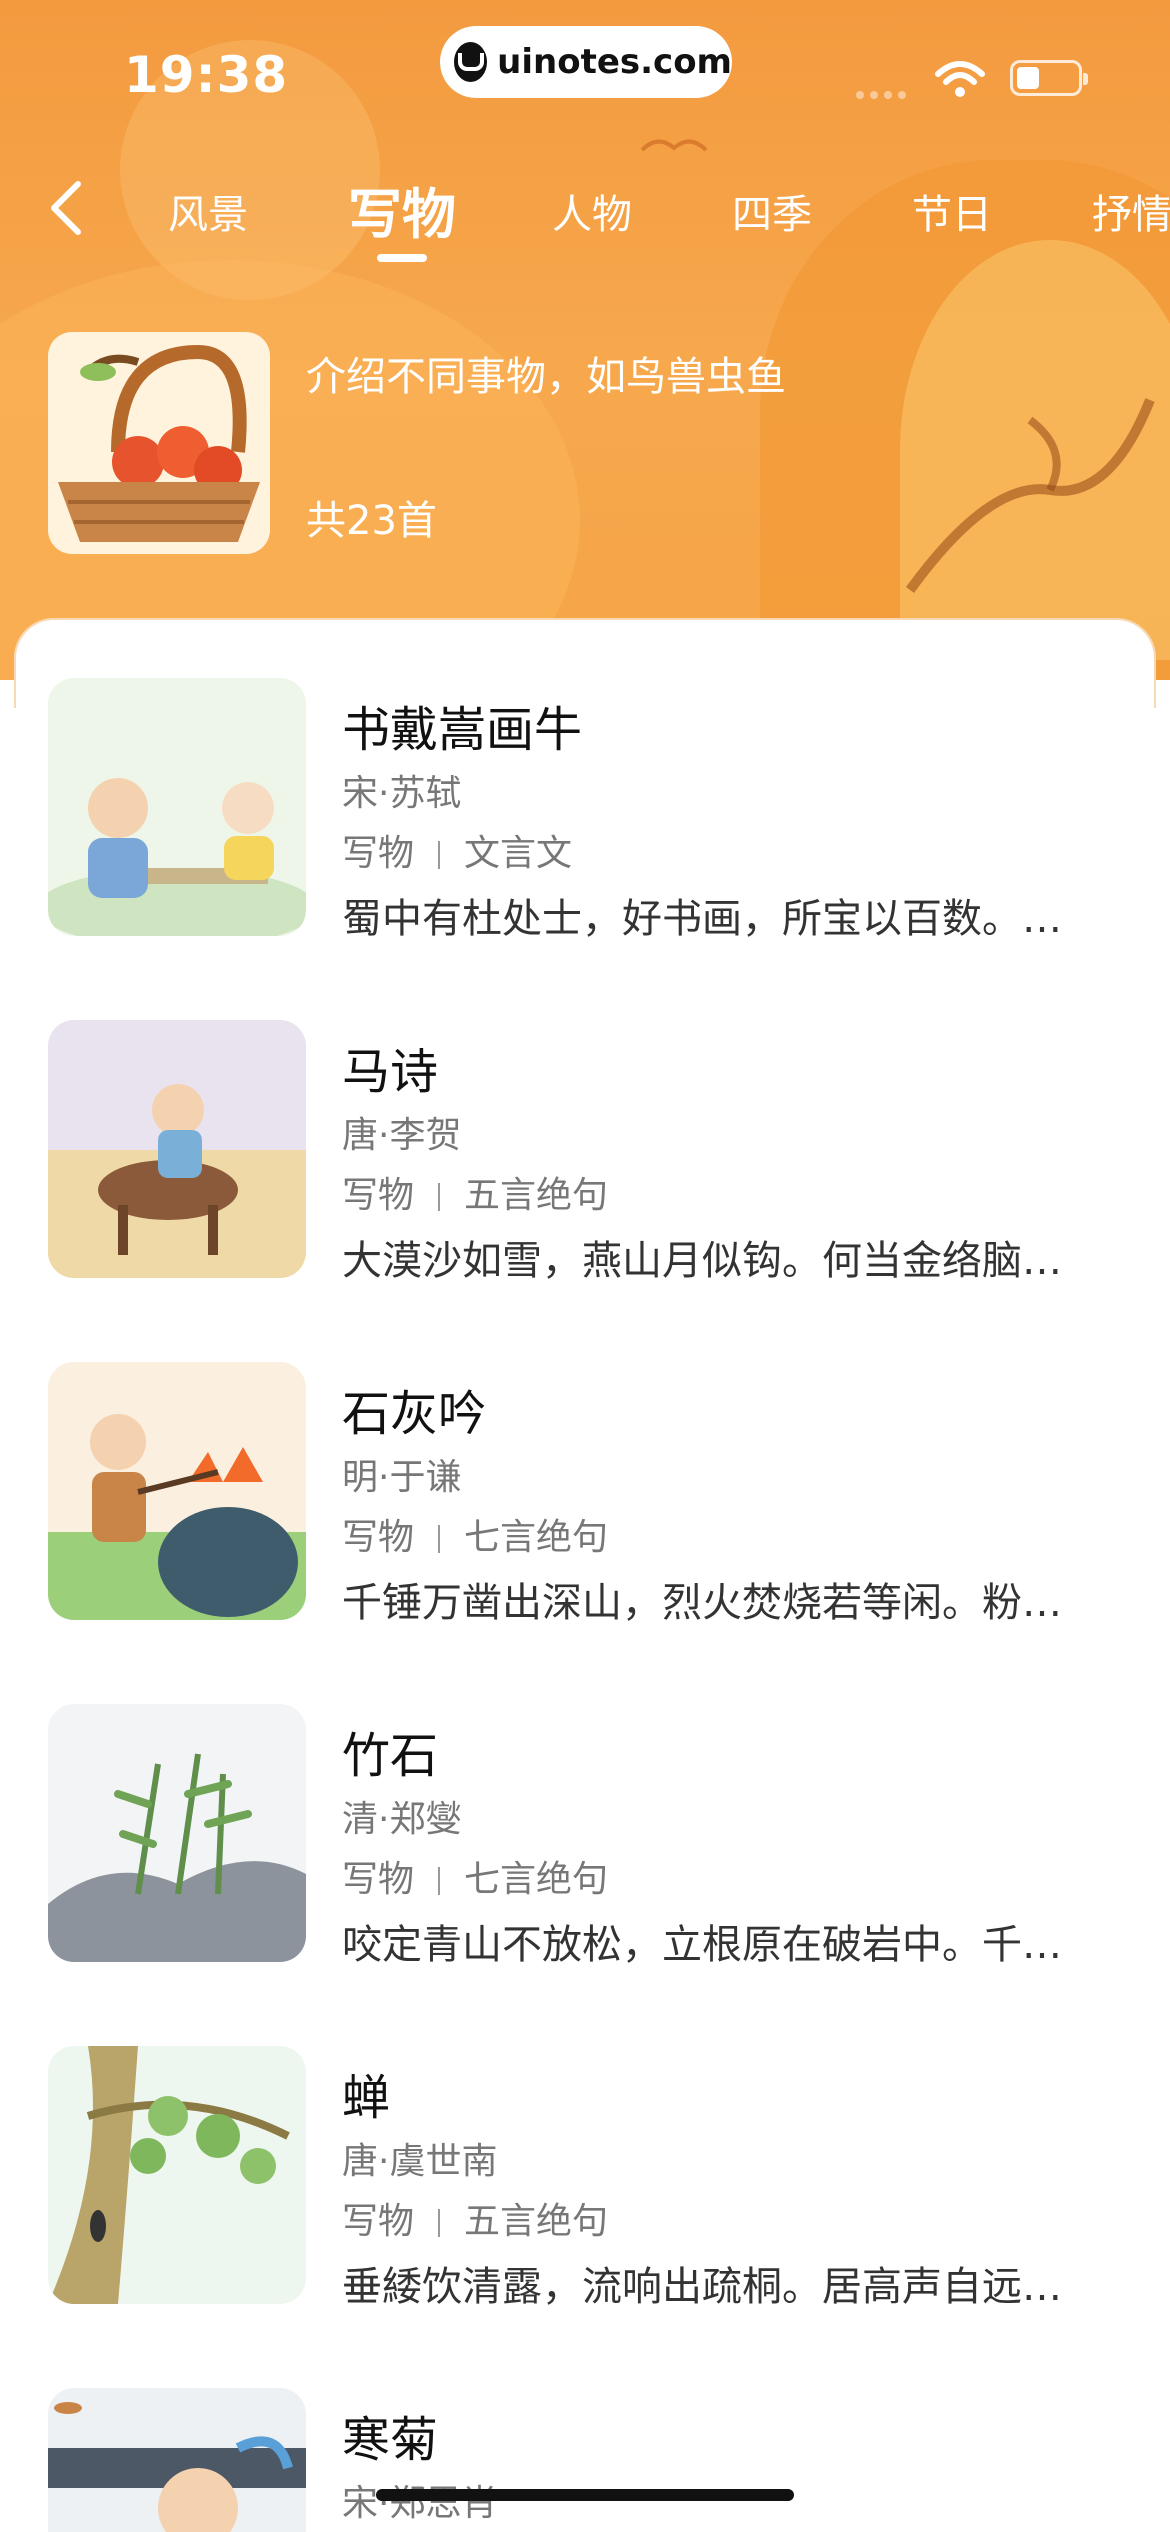  What do you see at coordinates (592, 211) in the screenshot?
I see `tab-people: 人物` at bounding box center [592, 211].